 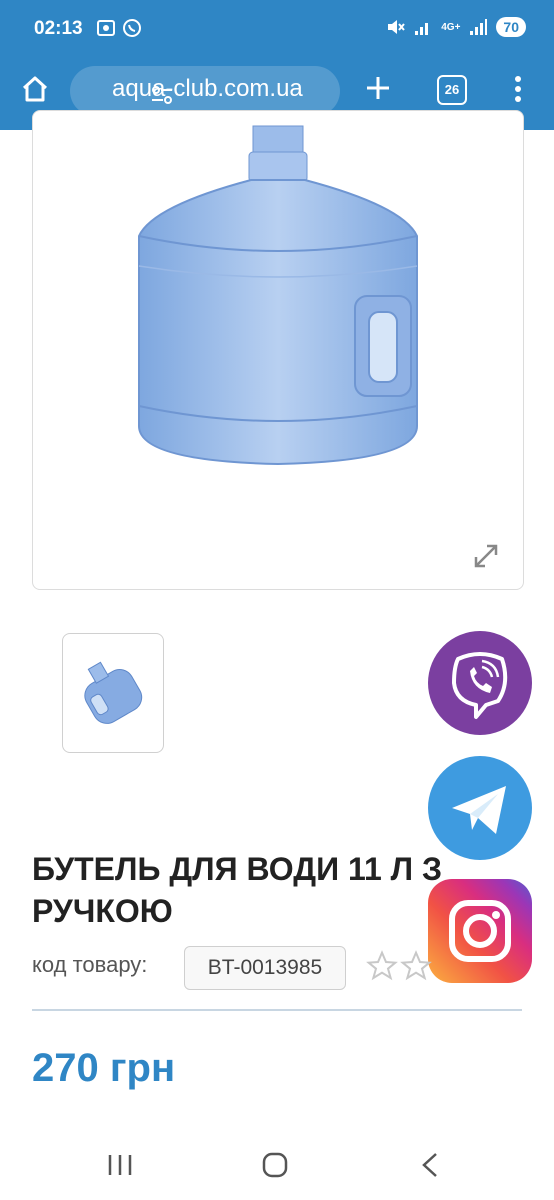 I want to click on product-thumbnail, so click(x=113, y=693).